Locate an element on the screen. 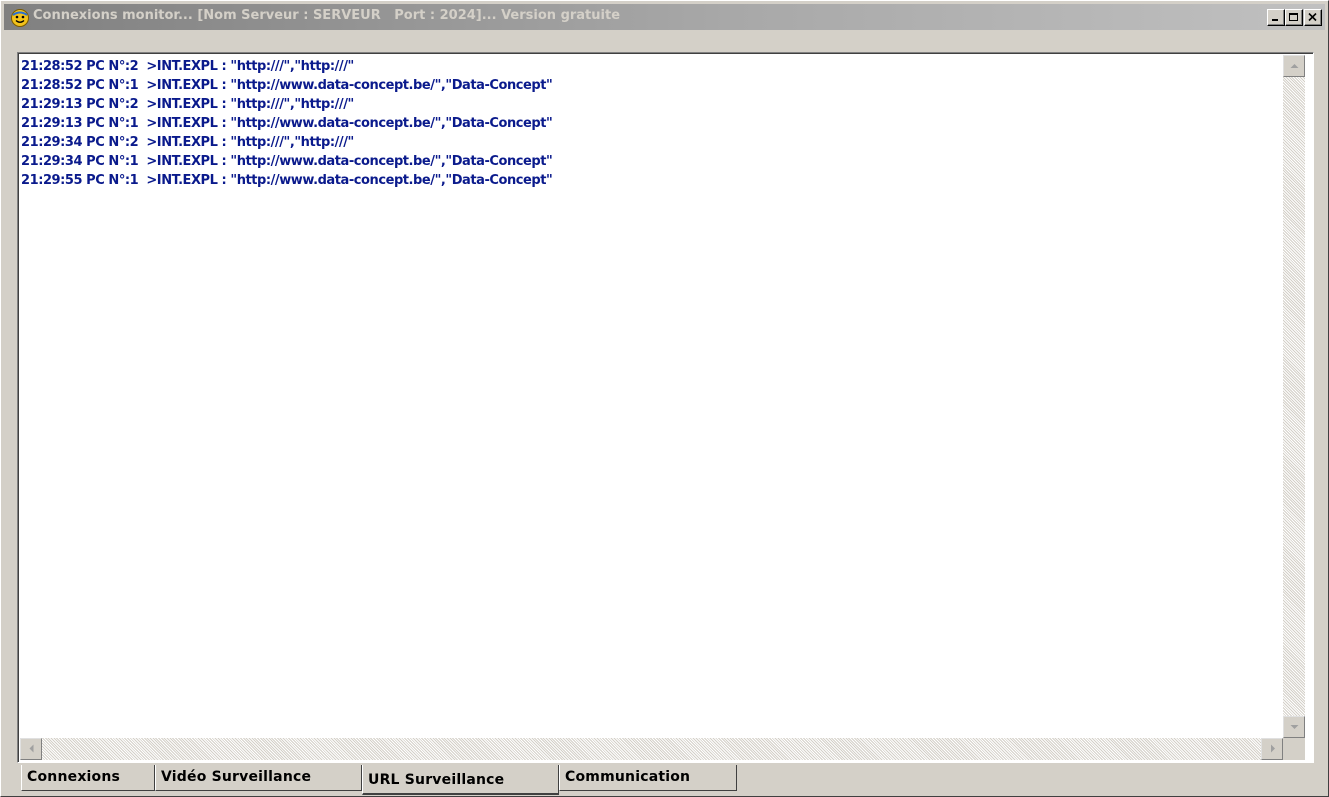  scroll-left-button is located at coordinates (31, 749).